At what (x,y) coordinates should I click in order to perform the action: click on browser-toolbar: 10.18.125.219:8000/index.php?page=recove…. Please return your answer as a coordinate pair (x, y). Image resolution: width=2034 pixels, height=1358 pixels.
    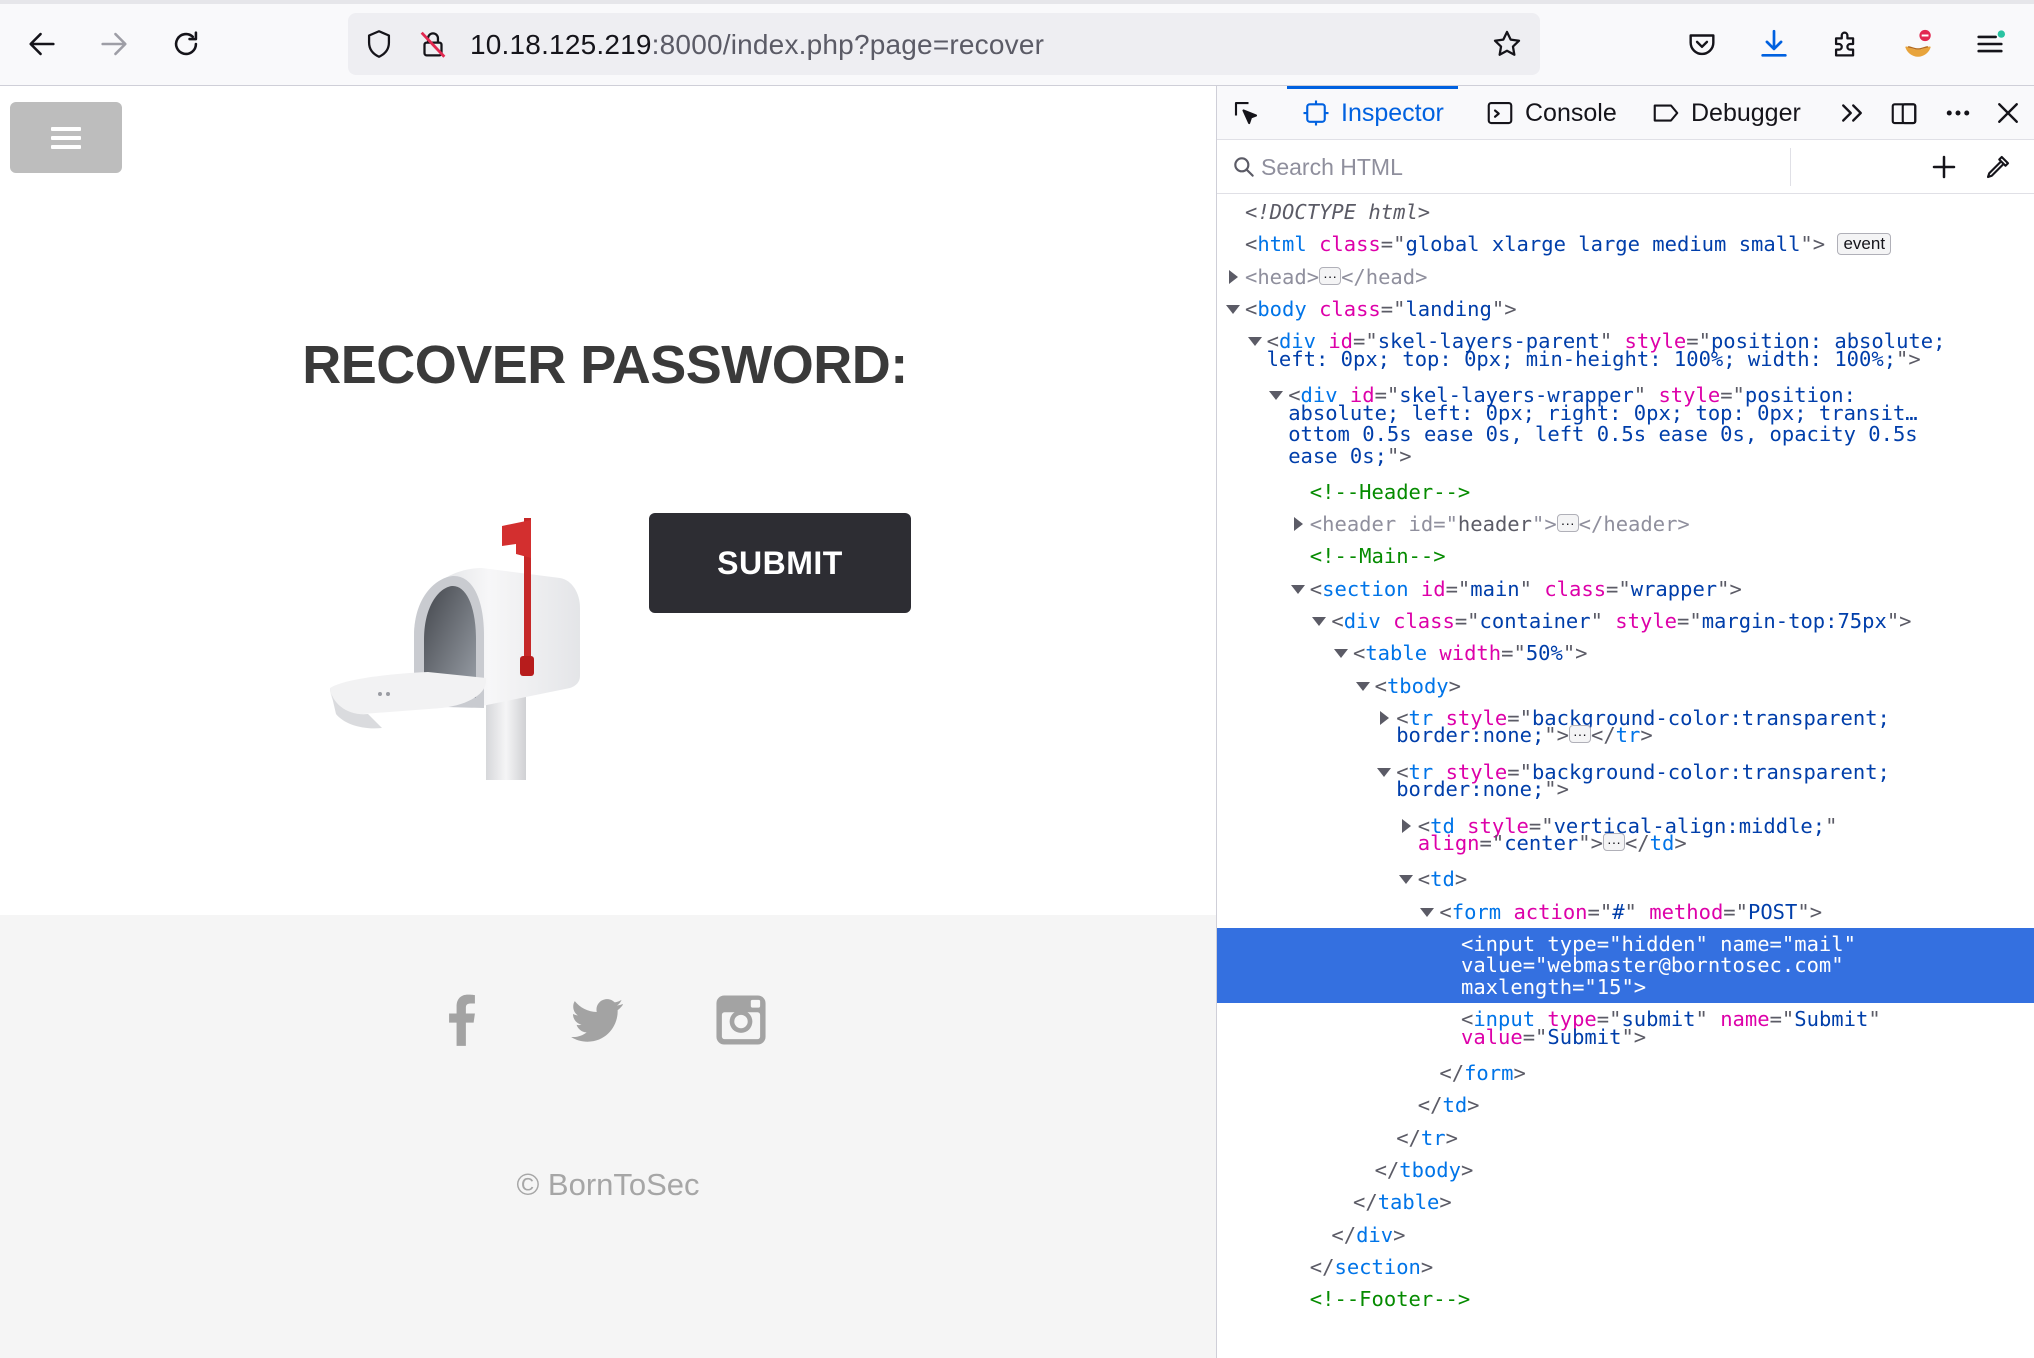
    Looking at the image, I should click on (1017, 43).